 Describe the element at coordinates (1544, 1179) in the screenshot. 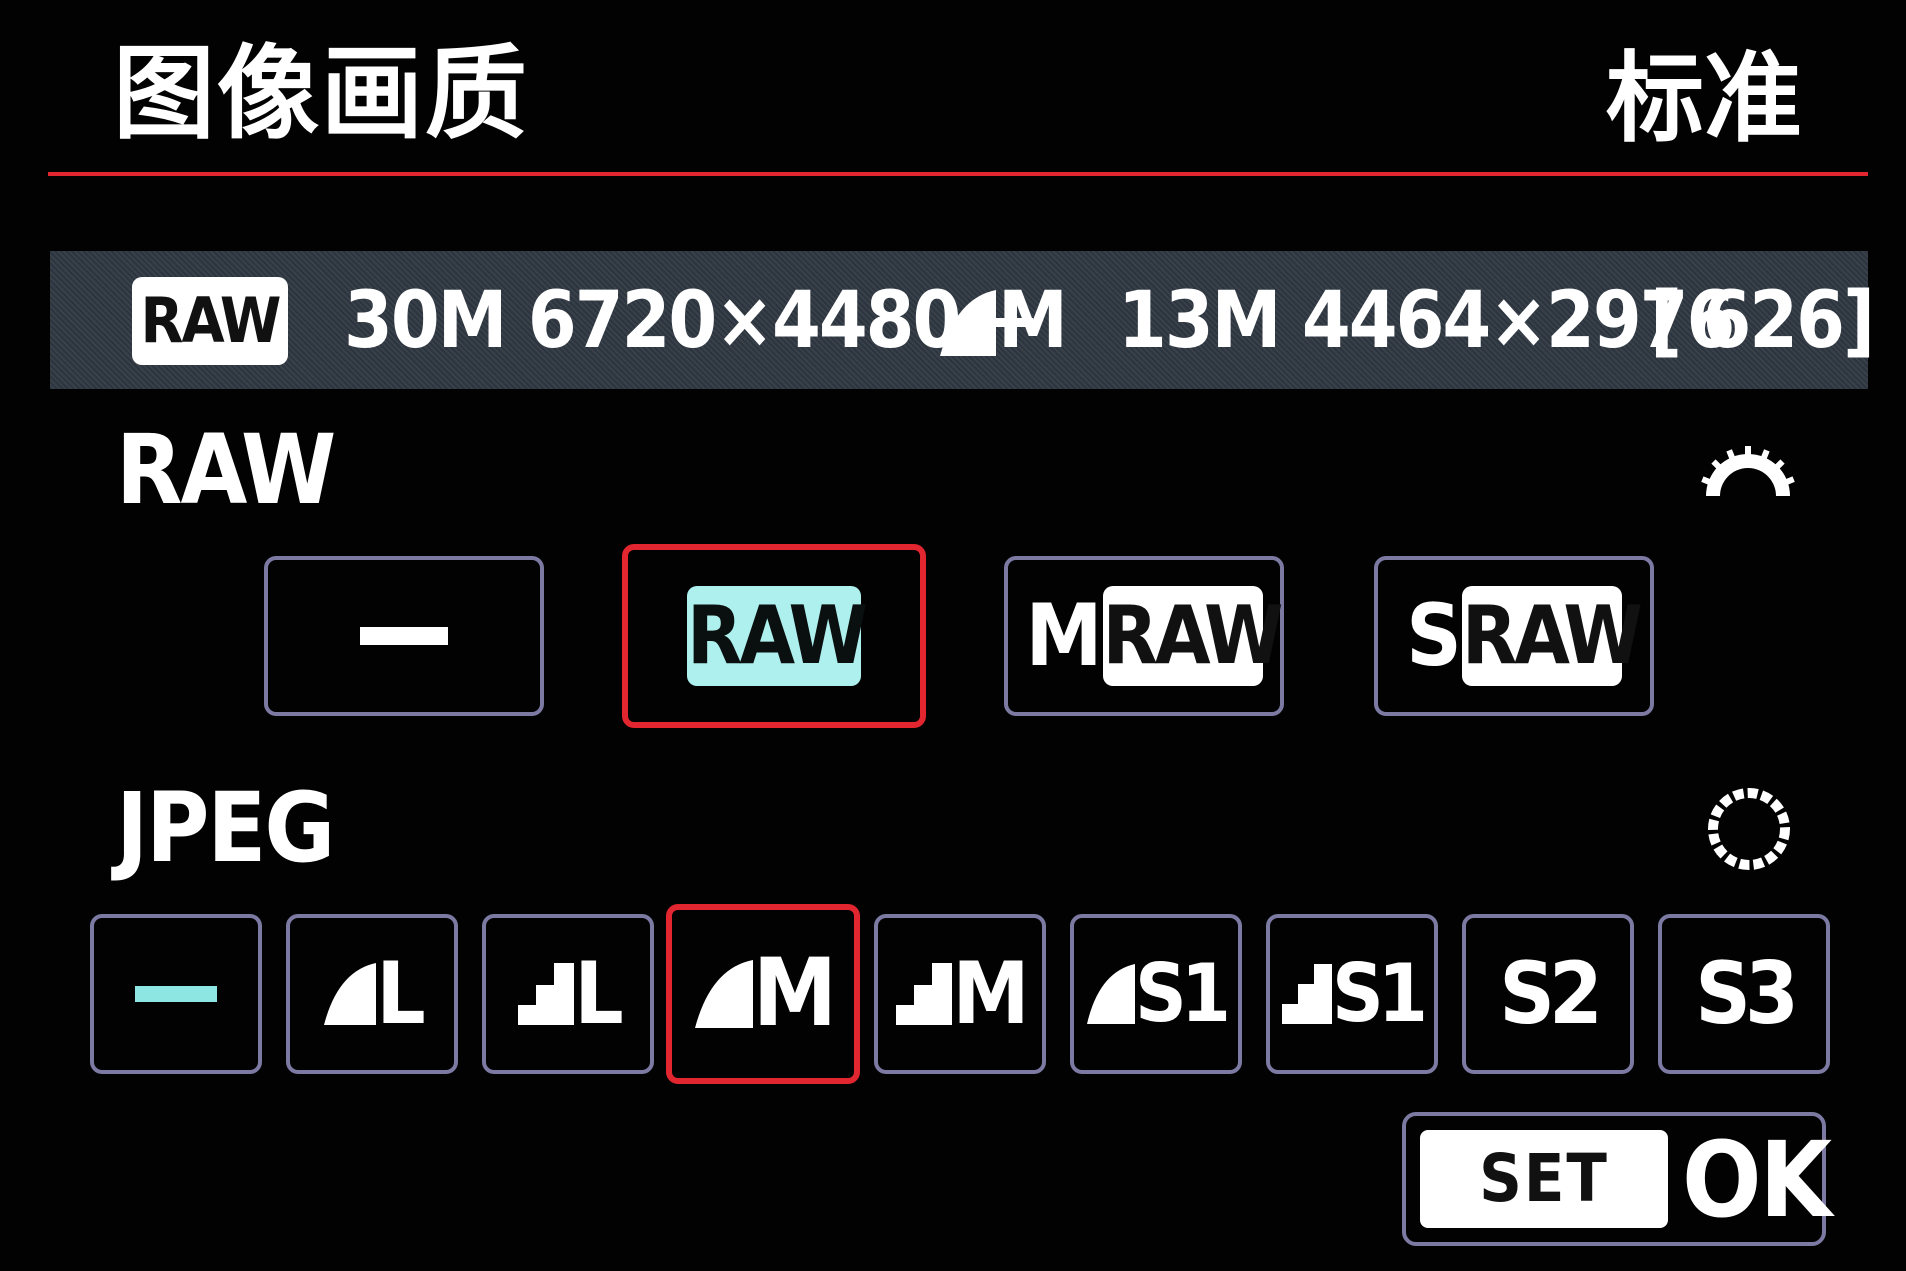

I see `set-label: SET` at that location.